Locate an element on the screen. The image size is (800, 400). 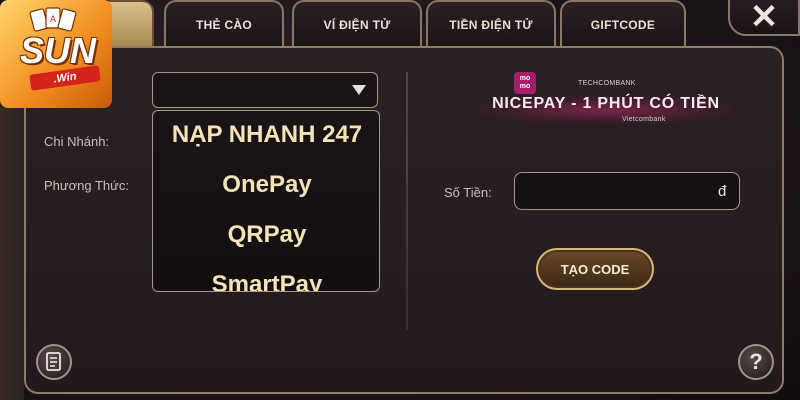
tab-vi-dien-tu: VÍ ĐIỆN TỬ is located at coordinates (357, 24).